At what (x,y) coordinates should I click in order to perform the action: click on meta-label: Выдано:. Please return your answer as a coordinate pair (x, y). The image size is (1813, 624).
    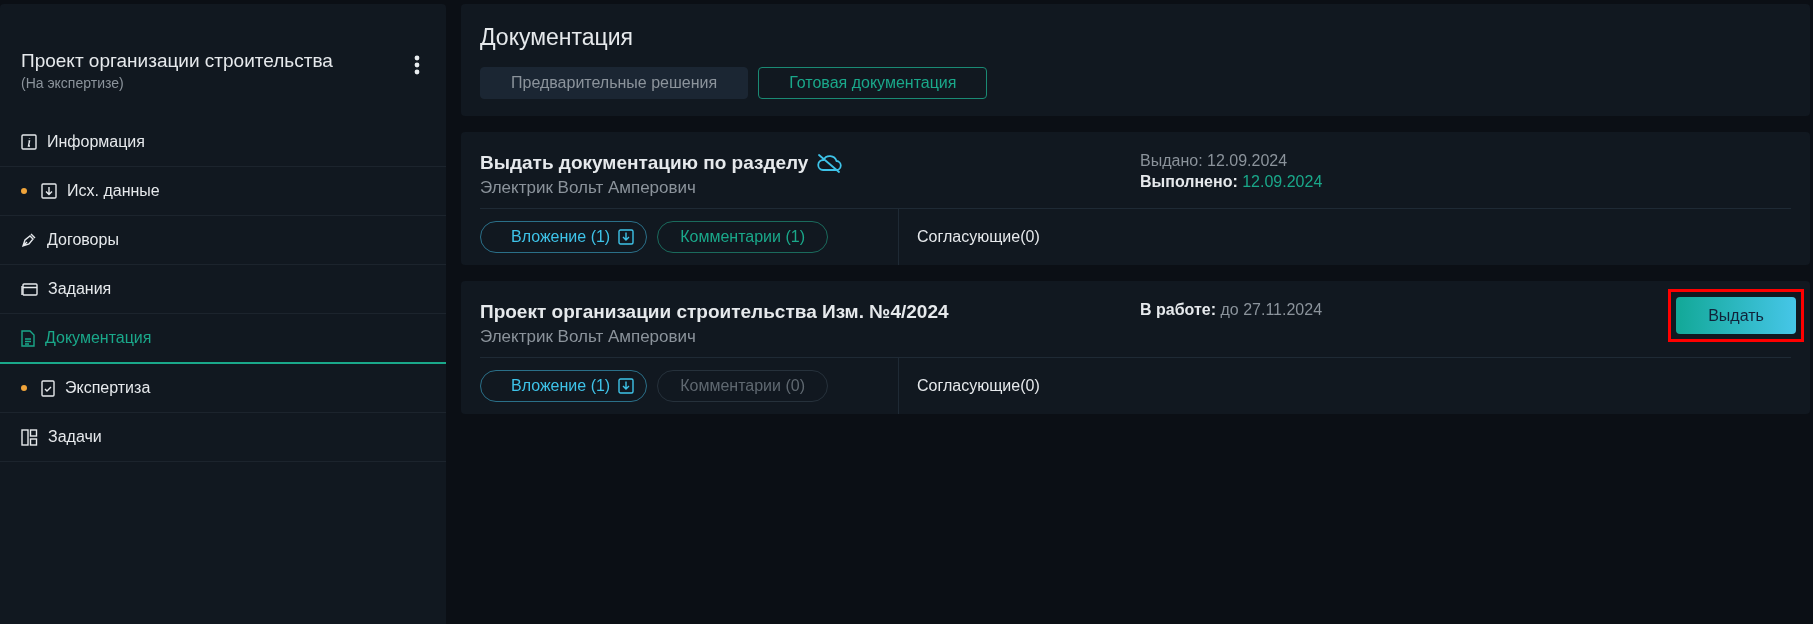
    Looking at the image, I should click on (1171, 160).